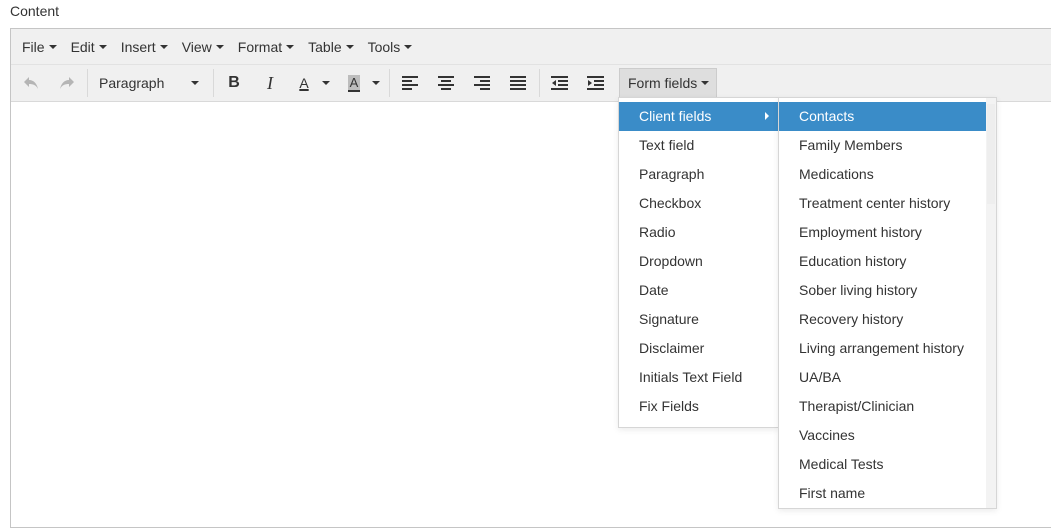  I want to click on menu-item-text-field: Text field, so click(698, 145).